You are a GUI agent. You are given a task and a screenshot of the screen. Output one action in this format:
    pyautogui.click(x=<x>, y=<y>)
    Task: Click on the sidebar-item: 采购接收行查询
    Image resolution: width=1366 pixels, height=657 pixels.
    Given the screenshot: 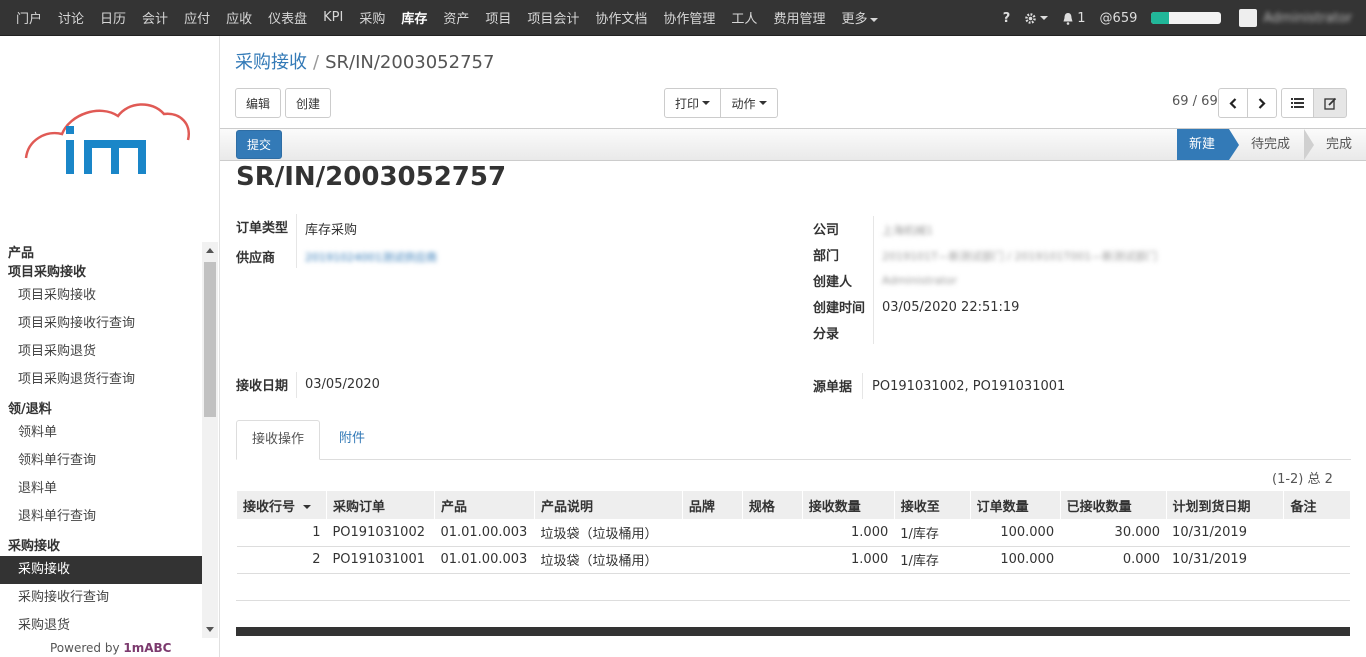 What is the action you would take?
    pyautogui.click(x=101, y=598)
    